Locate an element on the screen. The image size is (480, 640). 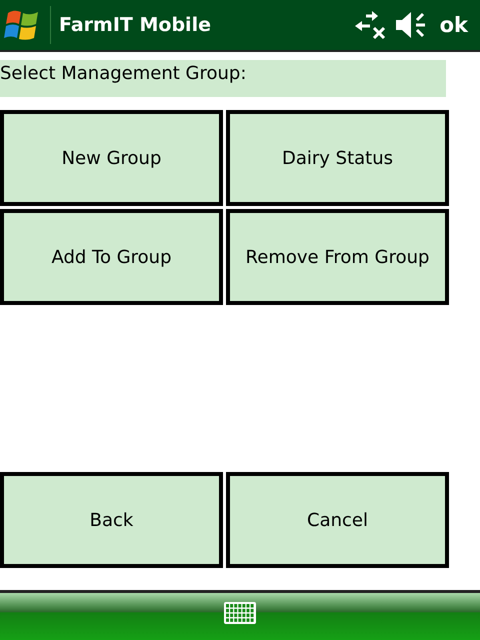
prompt-label: Select Management Group: is located at coordinates (223, 78).